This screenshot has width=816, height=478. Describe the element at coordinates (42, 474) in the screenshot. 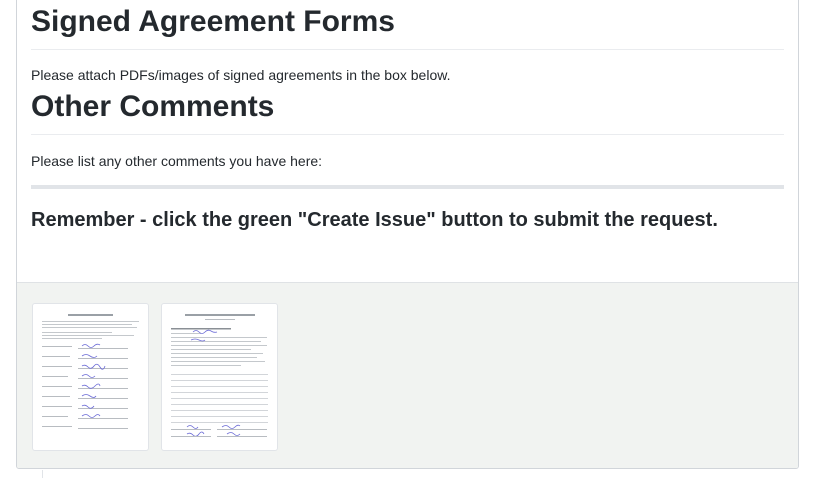

I see `scroll-tick` at that location.